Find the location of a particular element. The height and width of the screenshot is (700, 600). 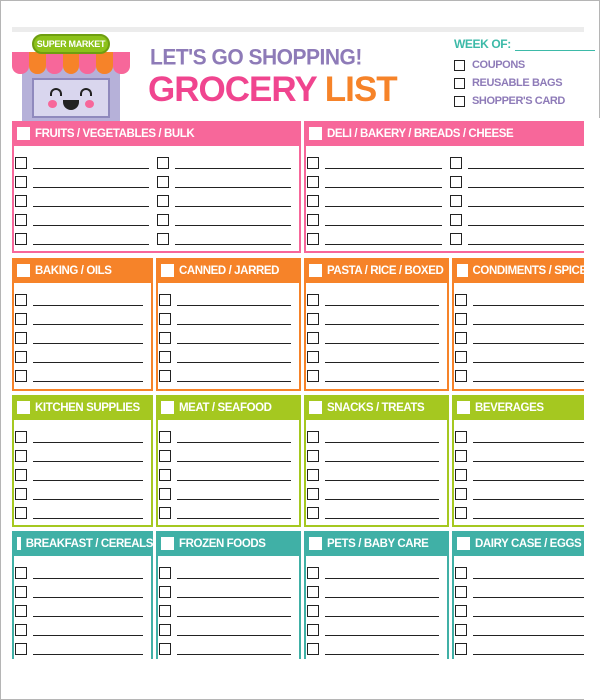

week-of-field is located at coordinates (554, 45).